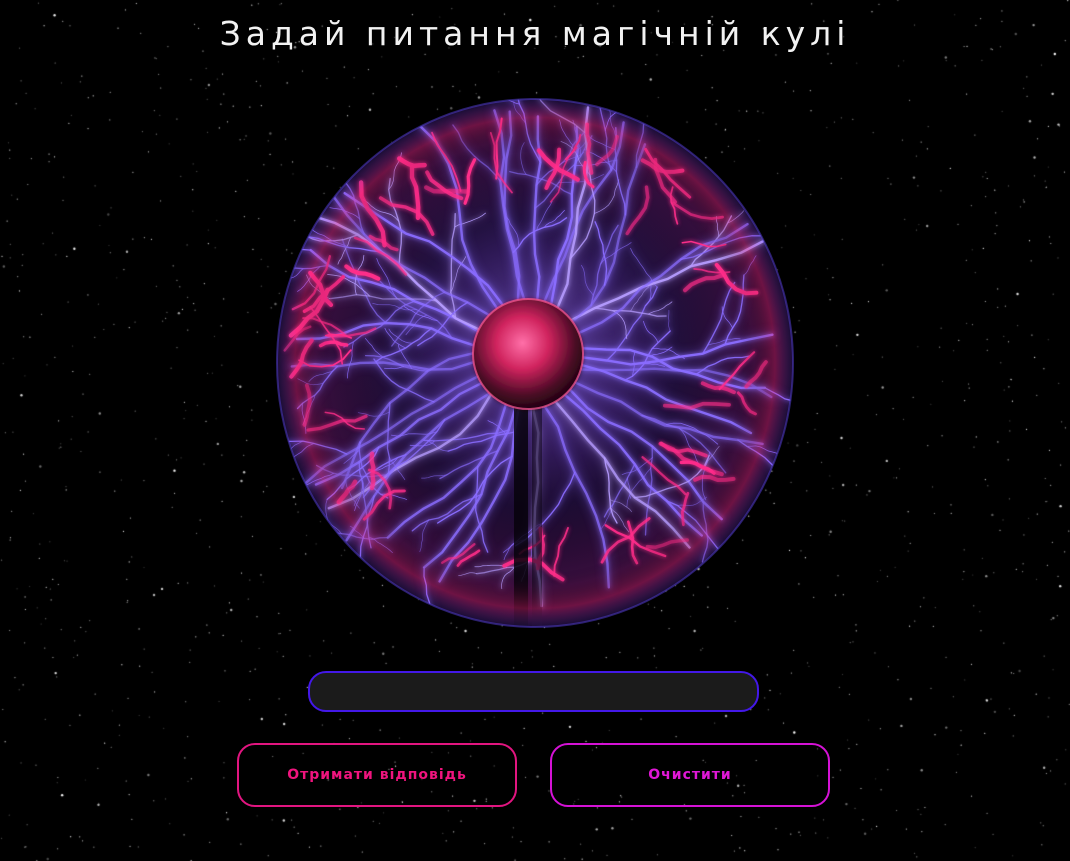 The image size is (1070, 861). I want to click on question-input, so click(533, 691).